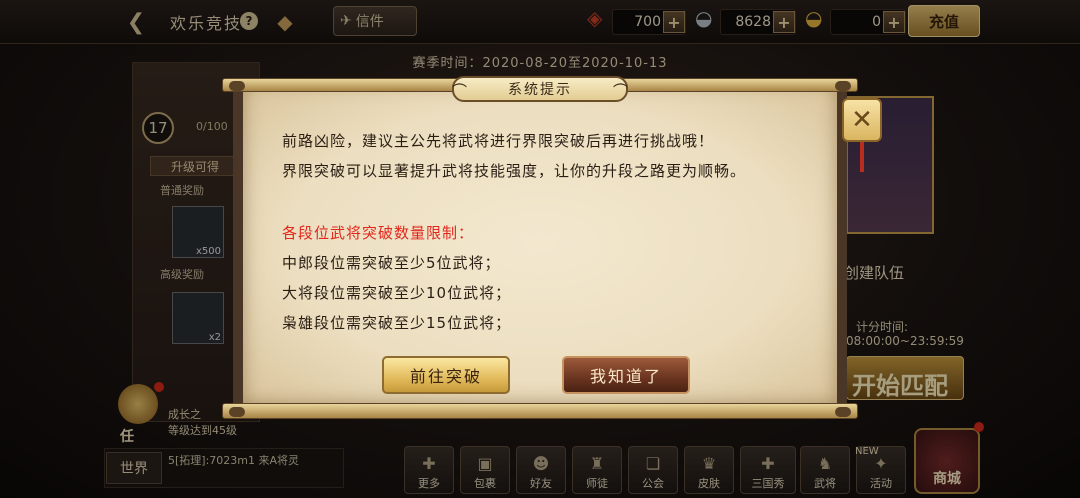 Image resolution: width=1080 pixels, height=498 pixels. Describe the element at coordinates (514, 171) in the screenshot. I see `dialog-line-2: 界限突破可以显著提升武将技能强度，让你的升段之路更为顺畅。` at that location.